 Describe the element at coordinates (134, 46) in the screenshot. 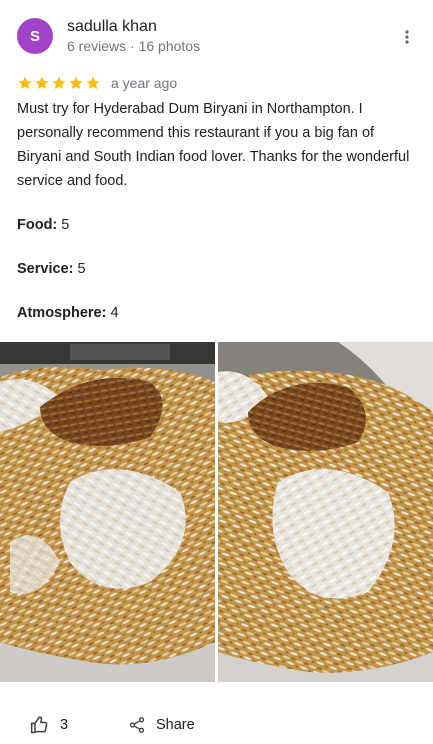

I see `reviewer-meta: 6 reviews · 16 photos` at that location.